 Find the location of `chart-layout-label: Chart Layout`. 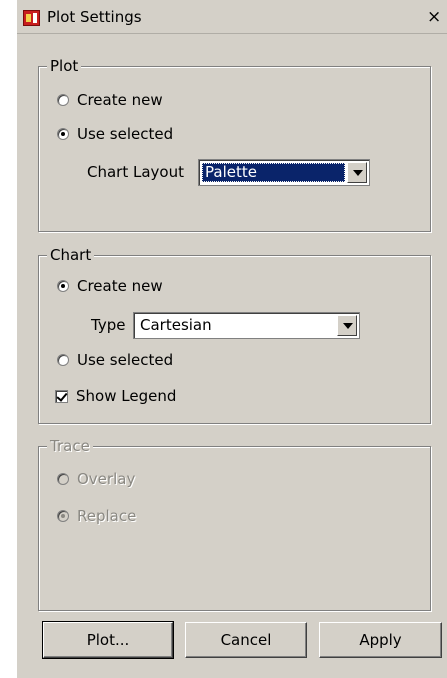

chart-layout-label: Chart Layout is located at coordinates (135, 172).